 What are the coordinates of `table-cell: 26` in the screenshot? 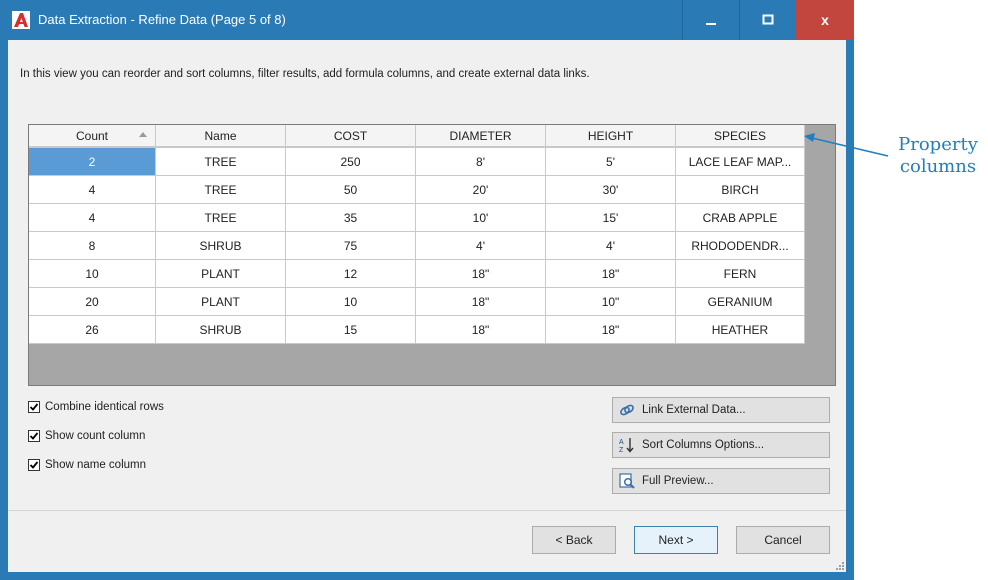 It's located at (92, 329).